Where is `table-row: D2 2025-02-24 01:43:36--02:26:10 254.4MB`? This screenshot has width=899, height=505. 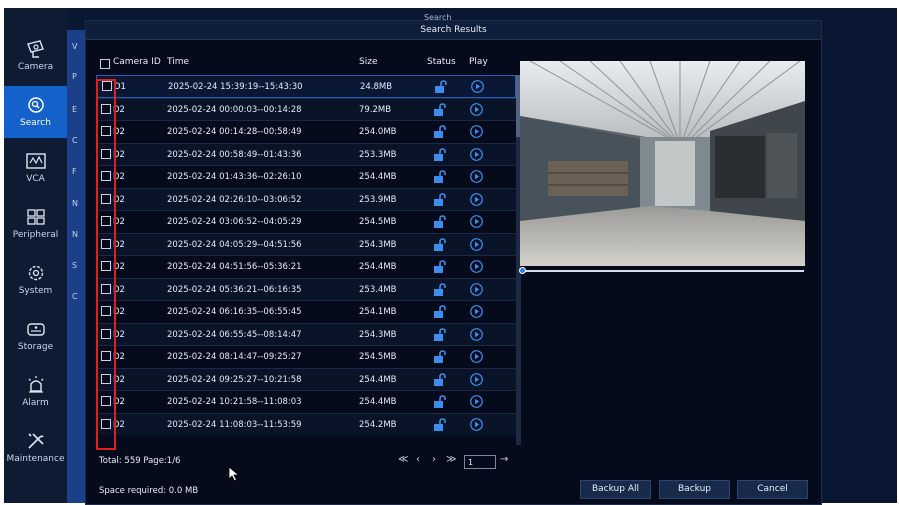
table-row: D2 2025-02-24 01:43:36--02:26:10 254.4MB is located at coordinates (306, 176).